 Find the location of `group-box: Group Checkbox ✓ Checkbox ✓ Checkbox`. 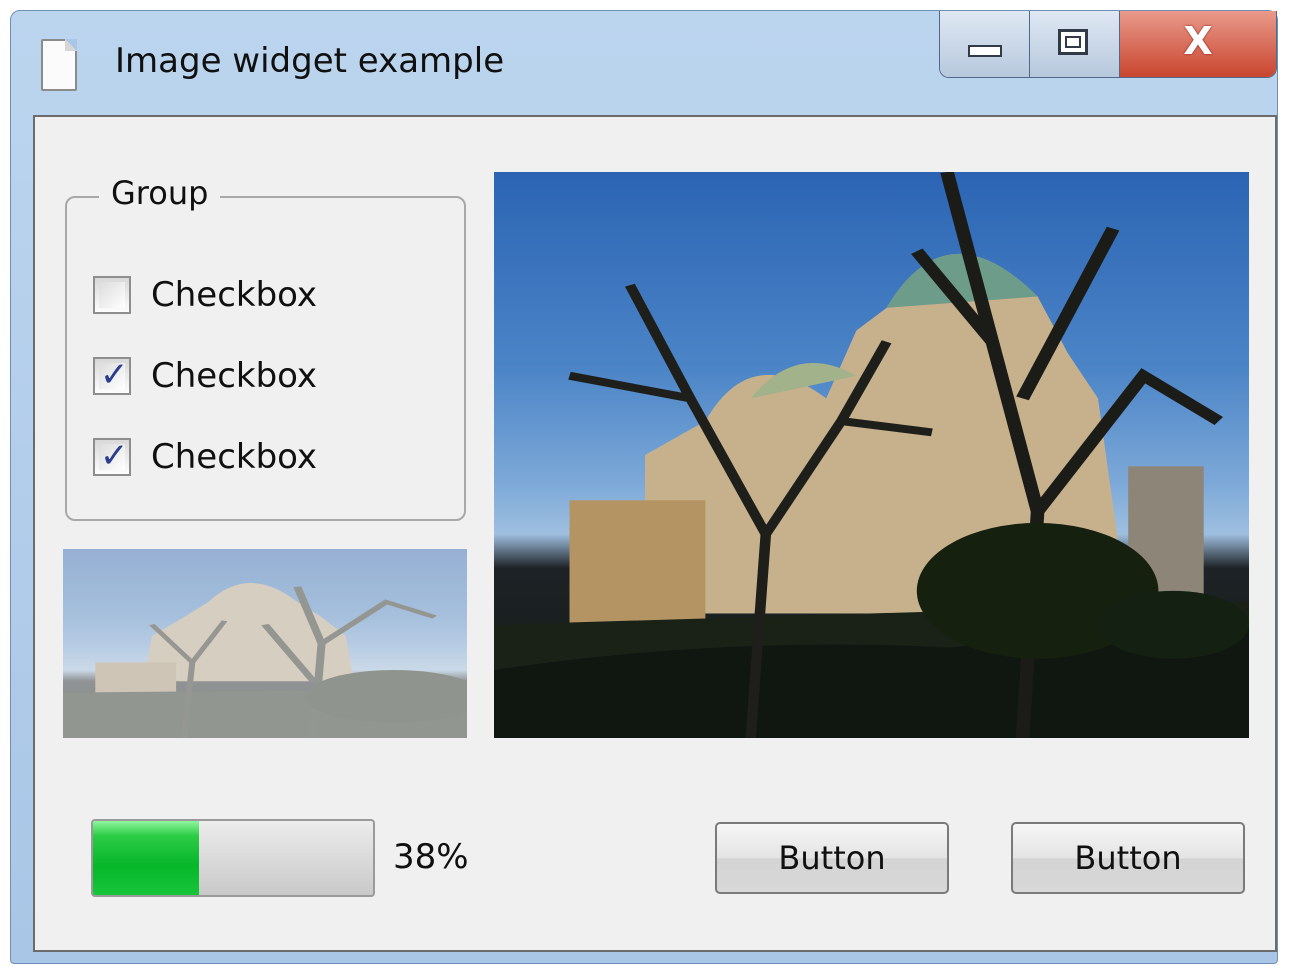

group-box: Group Checkbox ✓ Checkbox ✓ Checkbox is located at coordinates (265, 347).